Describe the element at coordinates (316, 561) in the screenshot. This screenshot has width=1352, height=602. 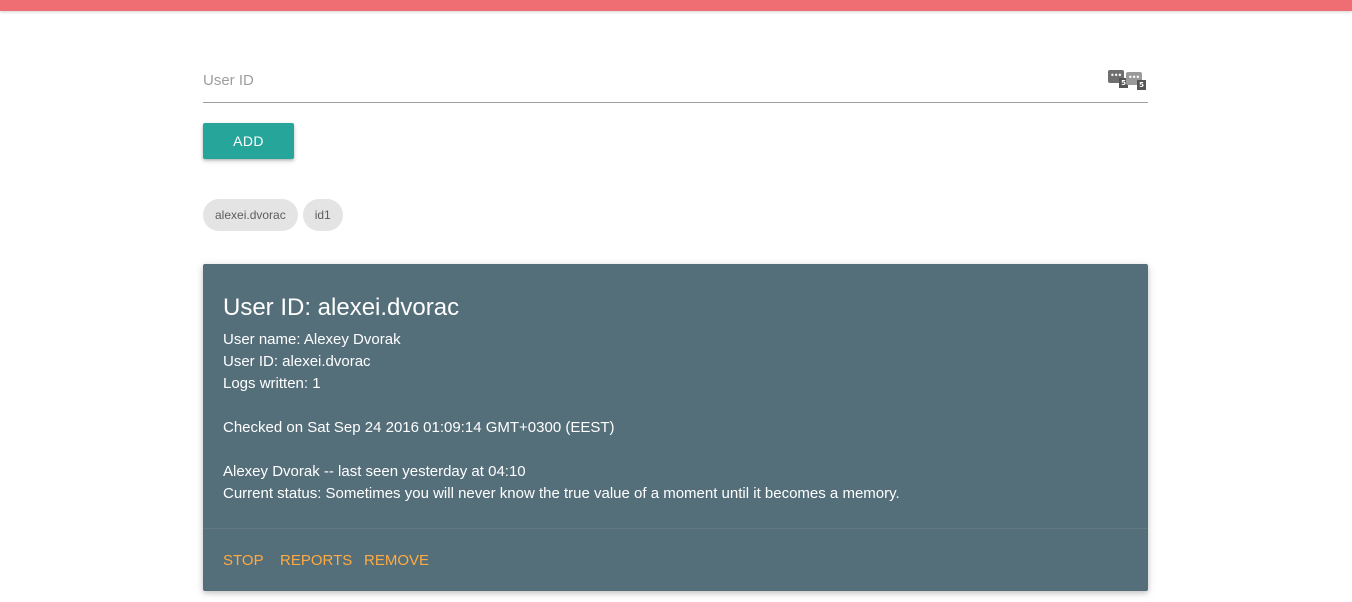
I see `reports-link: REPORTS` at that location.